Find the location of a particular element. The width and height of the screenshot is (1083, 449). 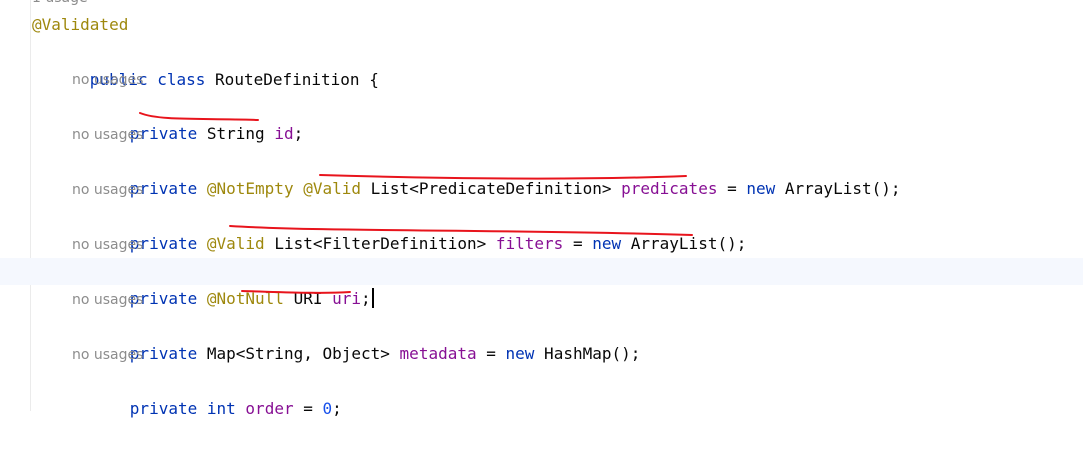

field-name-uri: uri is located at coordinates (347, 298).